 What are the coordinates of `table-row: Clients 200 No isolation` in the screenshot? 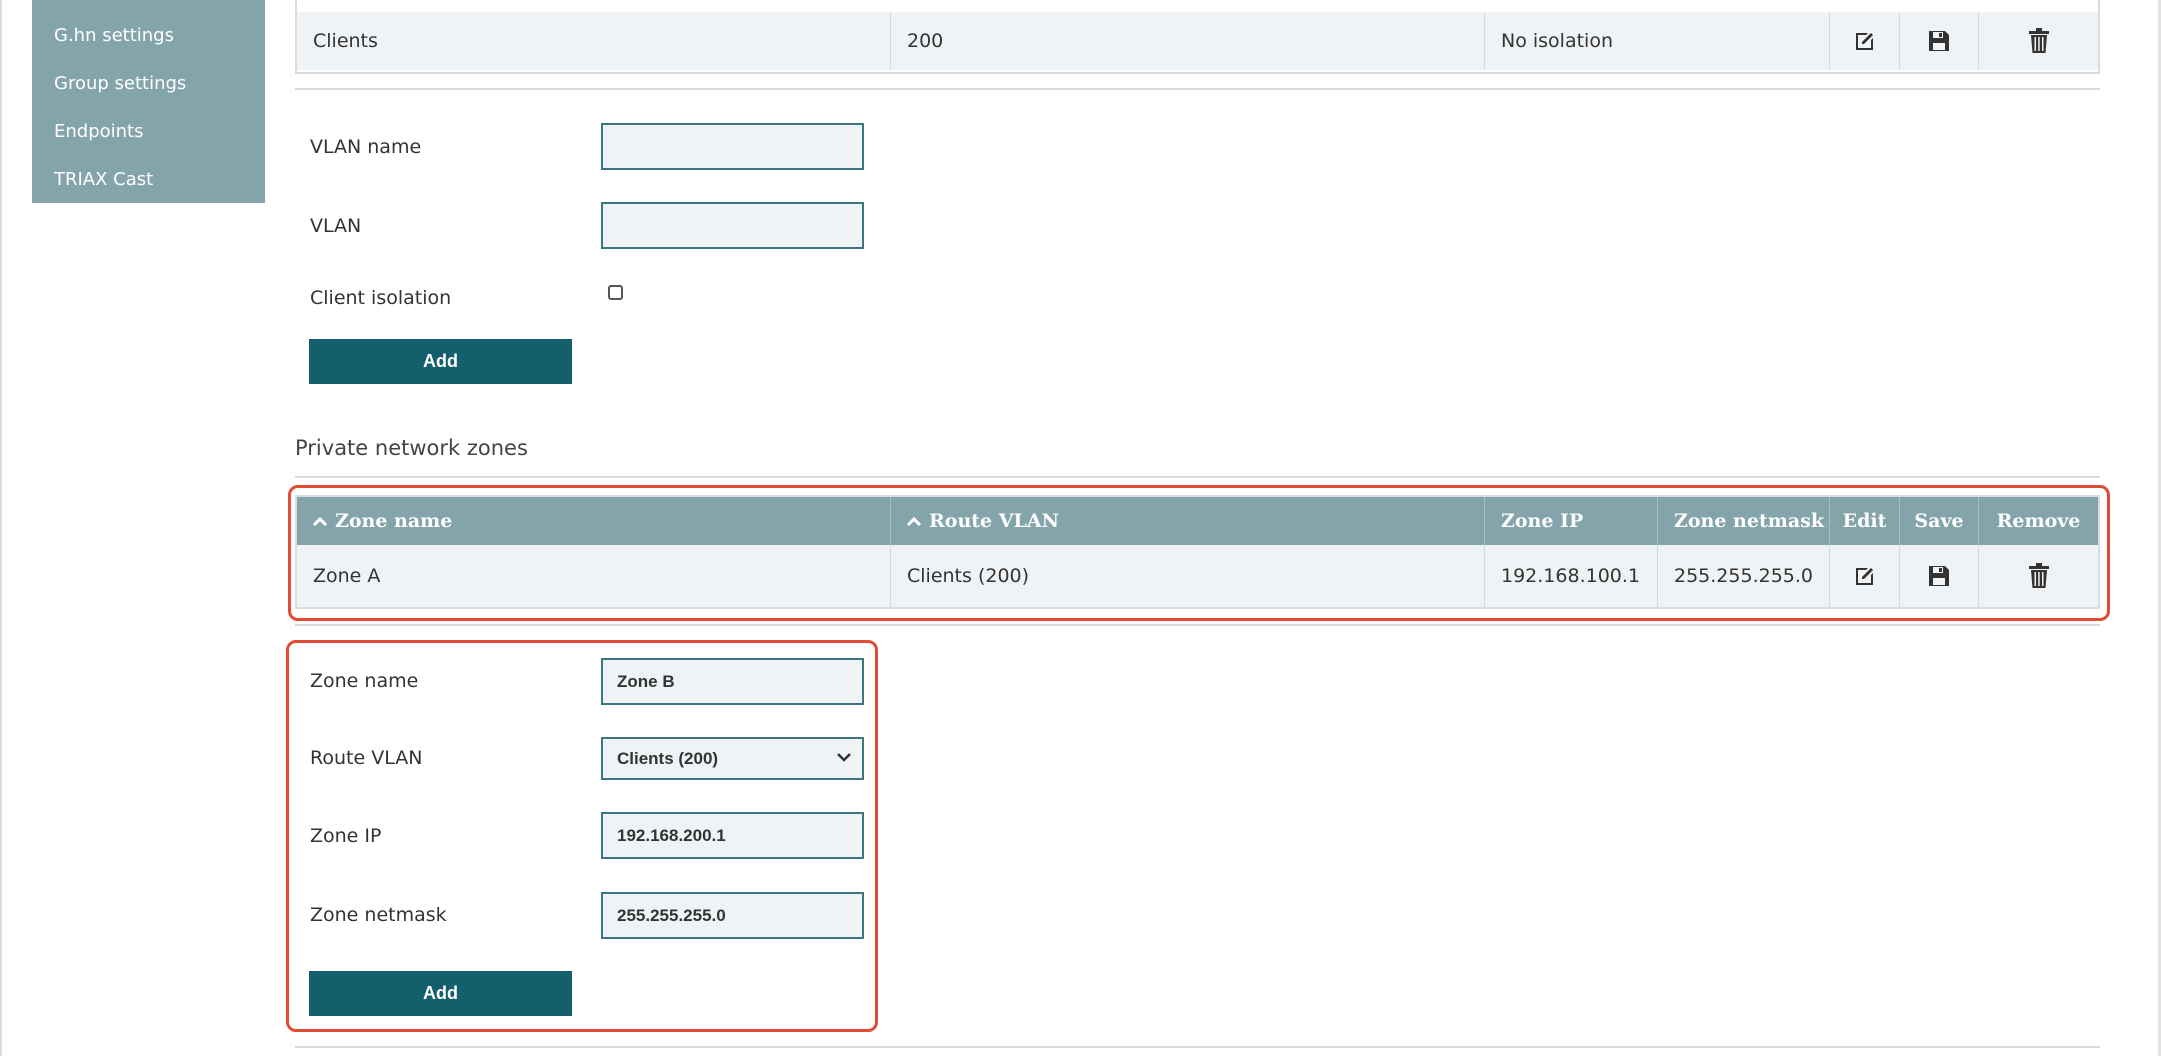 It's located at (1197, 41).